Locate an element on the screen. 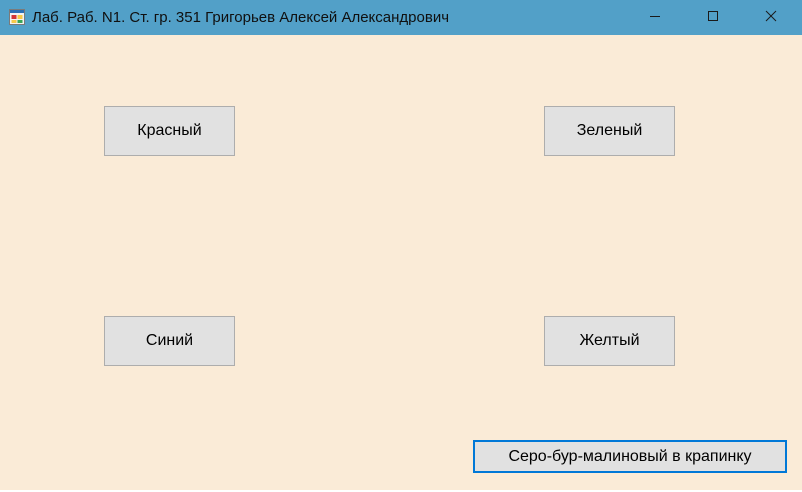 Image resolution: width=802 pixels, height=492 pixels. maximize-button is located at coordinates (713, 17).